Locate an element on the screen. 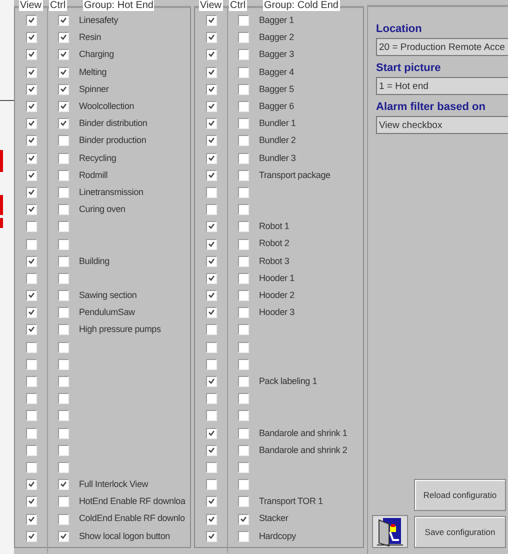  exit-button is located at coordinates (390, 531).